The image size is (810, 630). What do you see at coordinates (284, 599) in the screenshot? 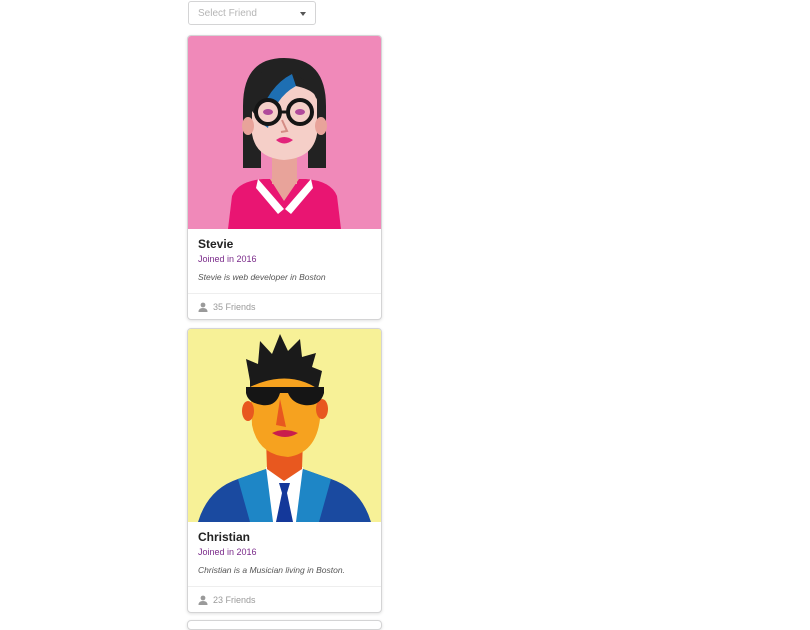
I see `friend-count: 23 Friends` at bounding box center [284, 599].